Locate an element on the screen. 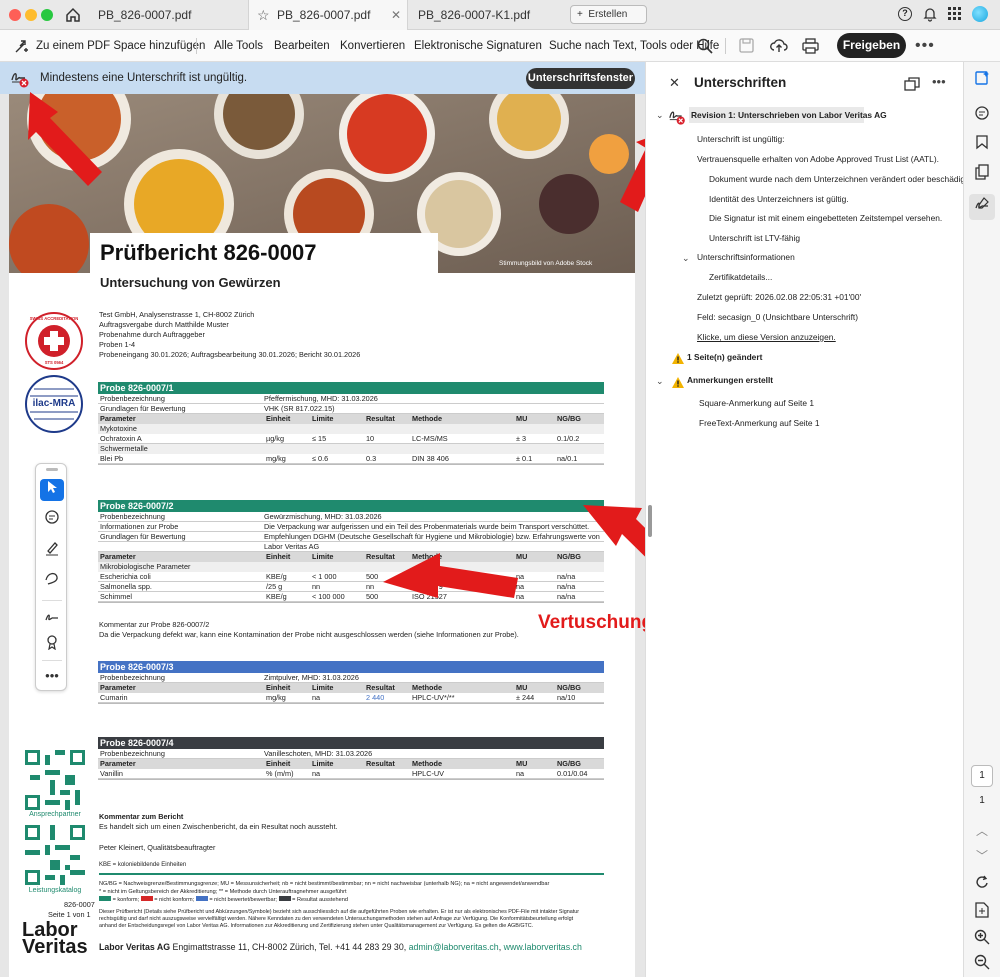 Image resolution: width=1000 pixels, height=977 pixels. bell-icon is located at coordinates (930, 16).